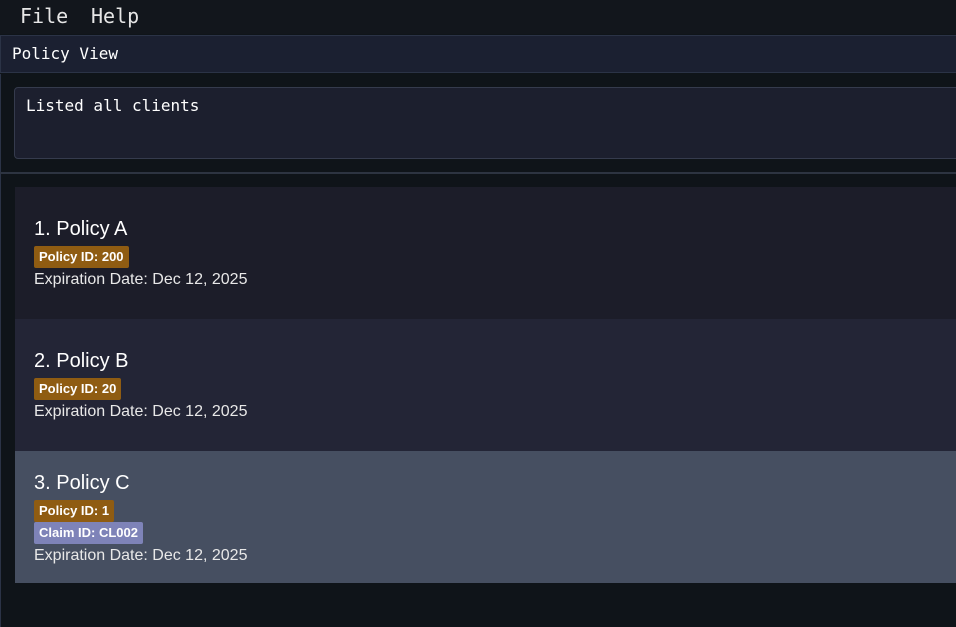 The width and height of the screenshot is (956, 627). I want to click on menu-help: Help, so click(115, 16).